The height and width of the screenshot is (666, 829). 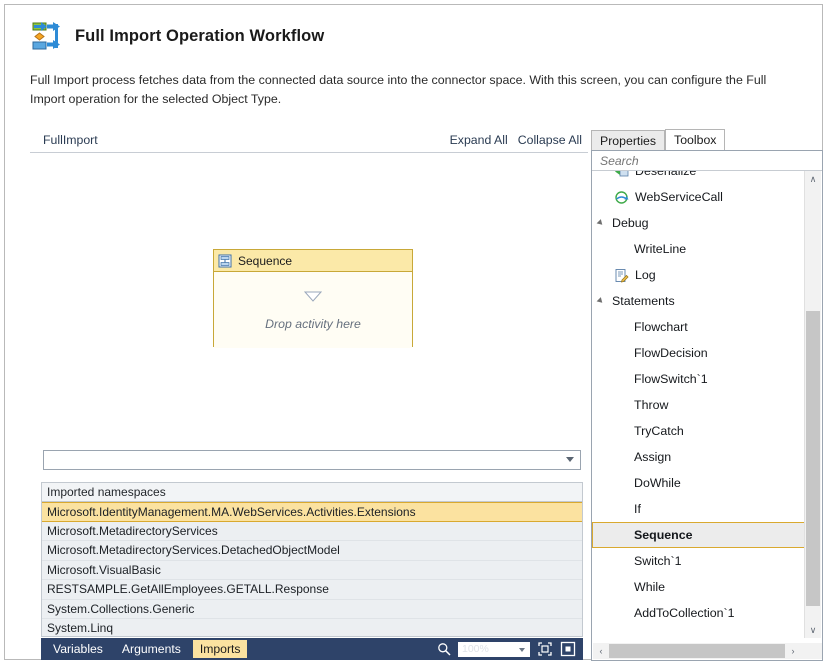 What do you see at coordinates (698, 275) in the screenshot?
I see `toolbox-item-log: Log` at bounding box center [698, 275].